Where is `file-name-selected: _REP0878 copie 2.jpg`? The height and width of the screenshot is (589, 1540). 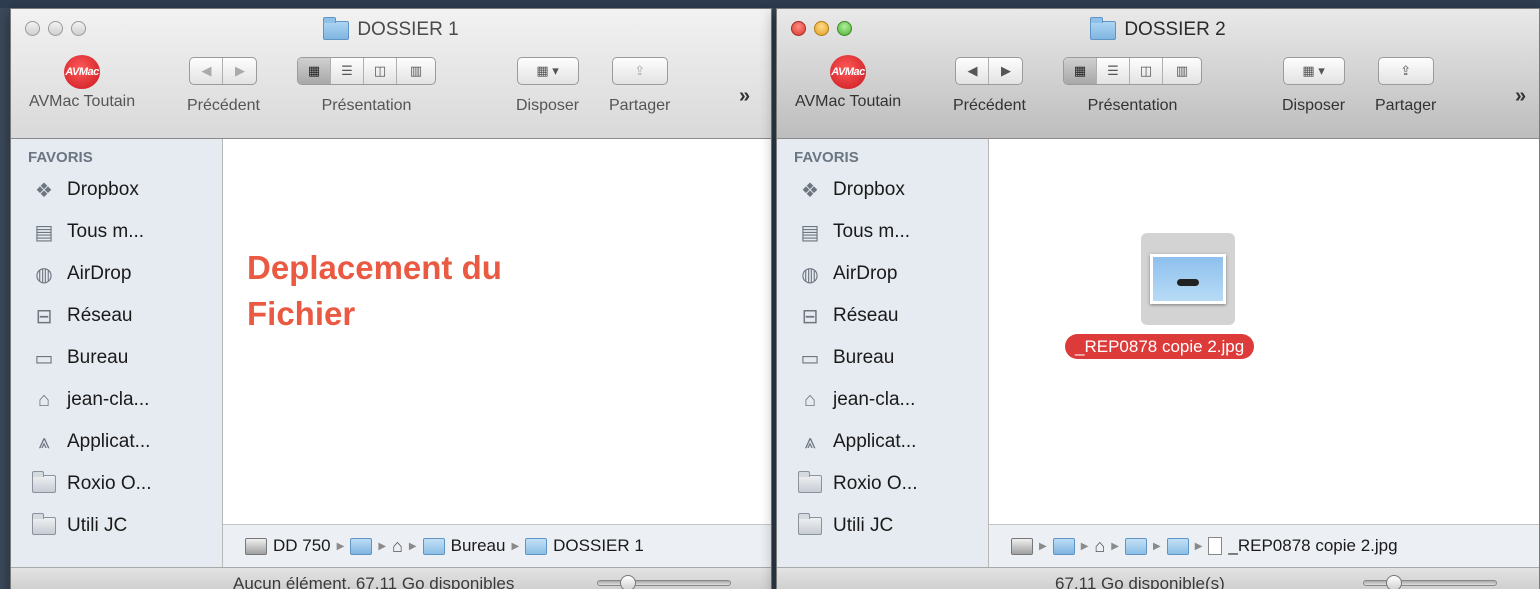 file-name-selected: _REP0878 copie 2.jpg is located at coordinates (1160, 346).